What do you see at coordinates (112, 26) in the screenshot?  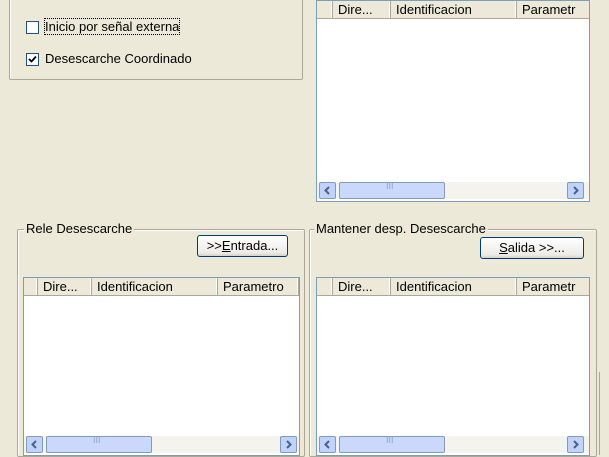 I see `external-signal-label: Inicio por señal externa` at bounding box center [112, 26].